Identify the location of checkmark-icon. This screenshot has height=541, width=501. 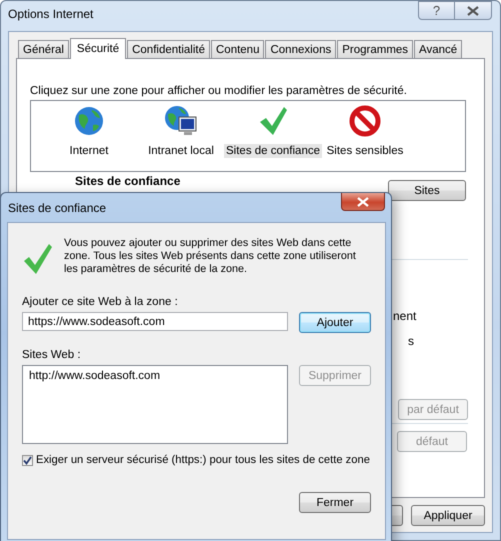
(38, 259).